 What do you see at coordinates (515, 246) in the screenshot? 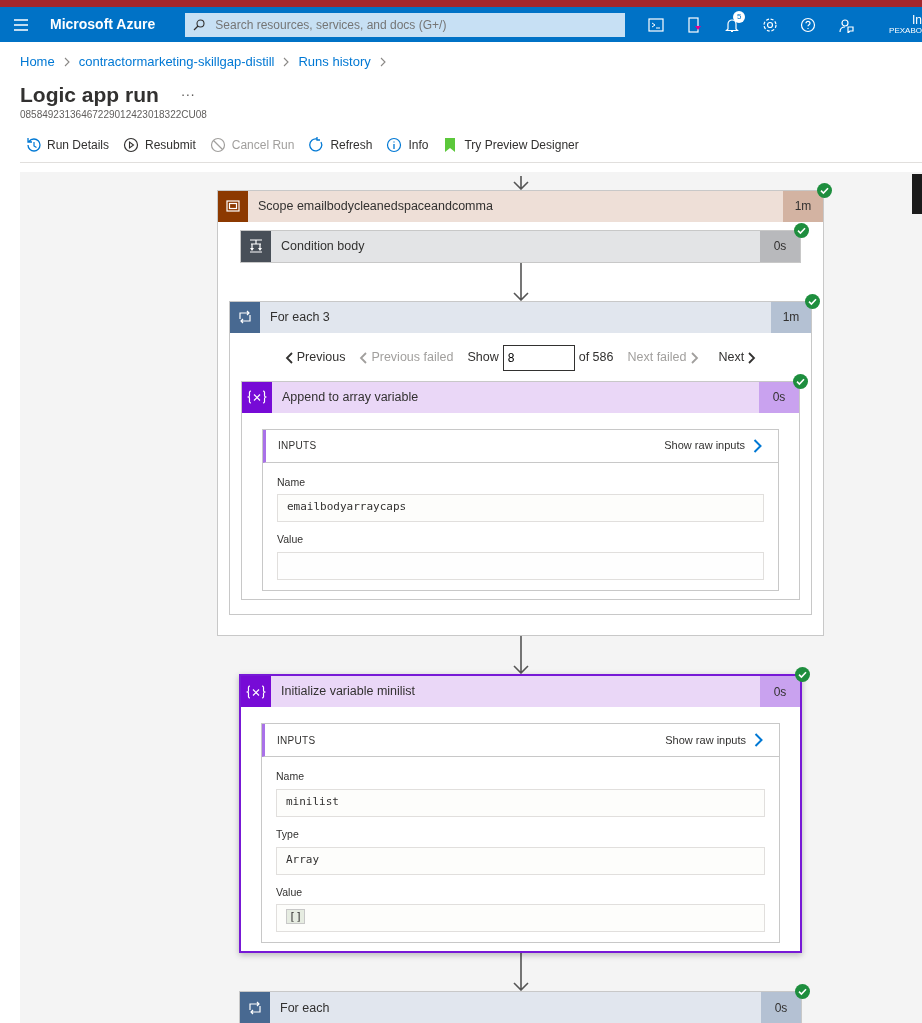
I see `action-title: Condition body` at bounding box center [515, 246].